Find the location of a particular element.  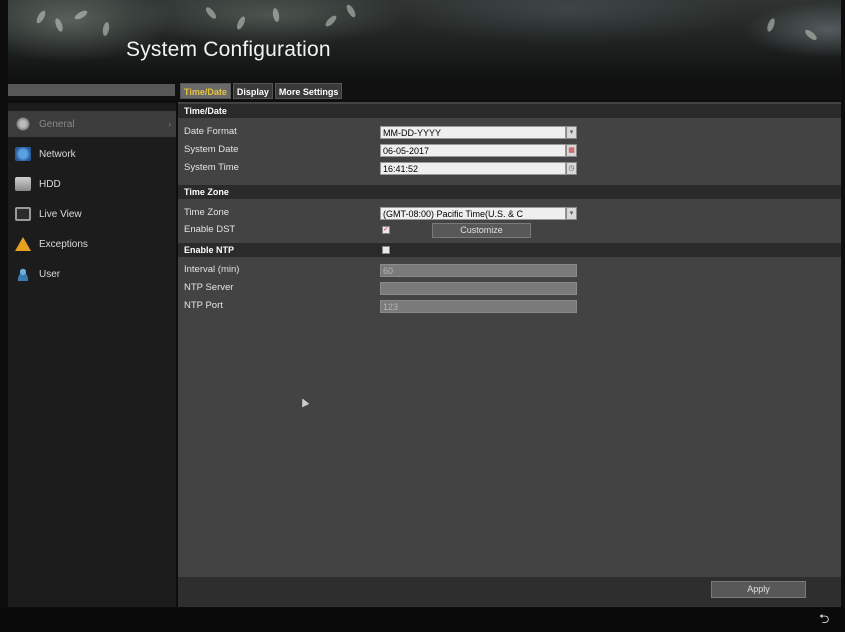

system-date-field: 06-05-2017 is located at coordinates (473, 150).